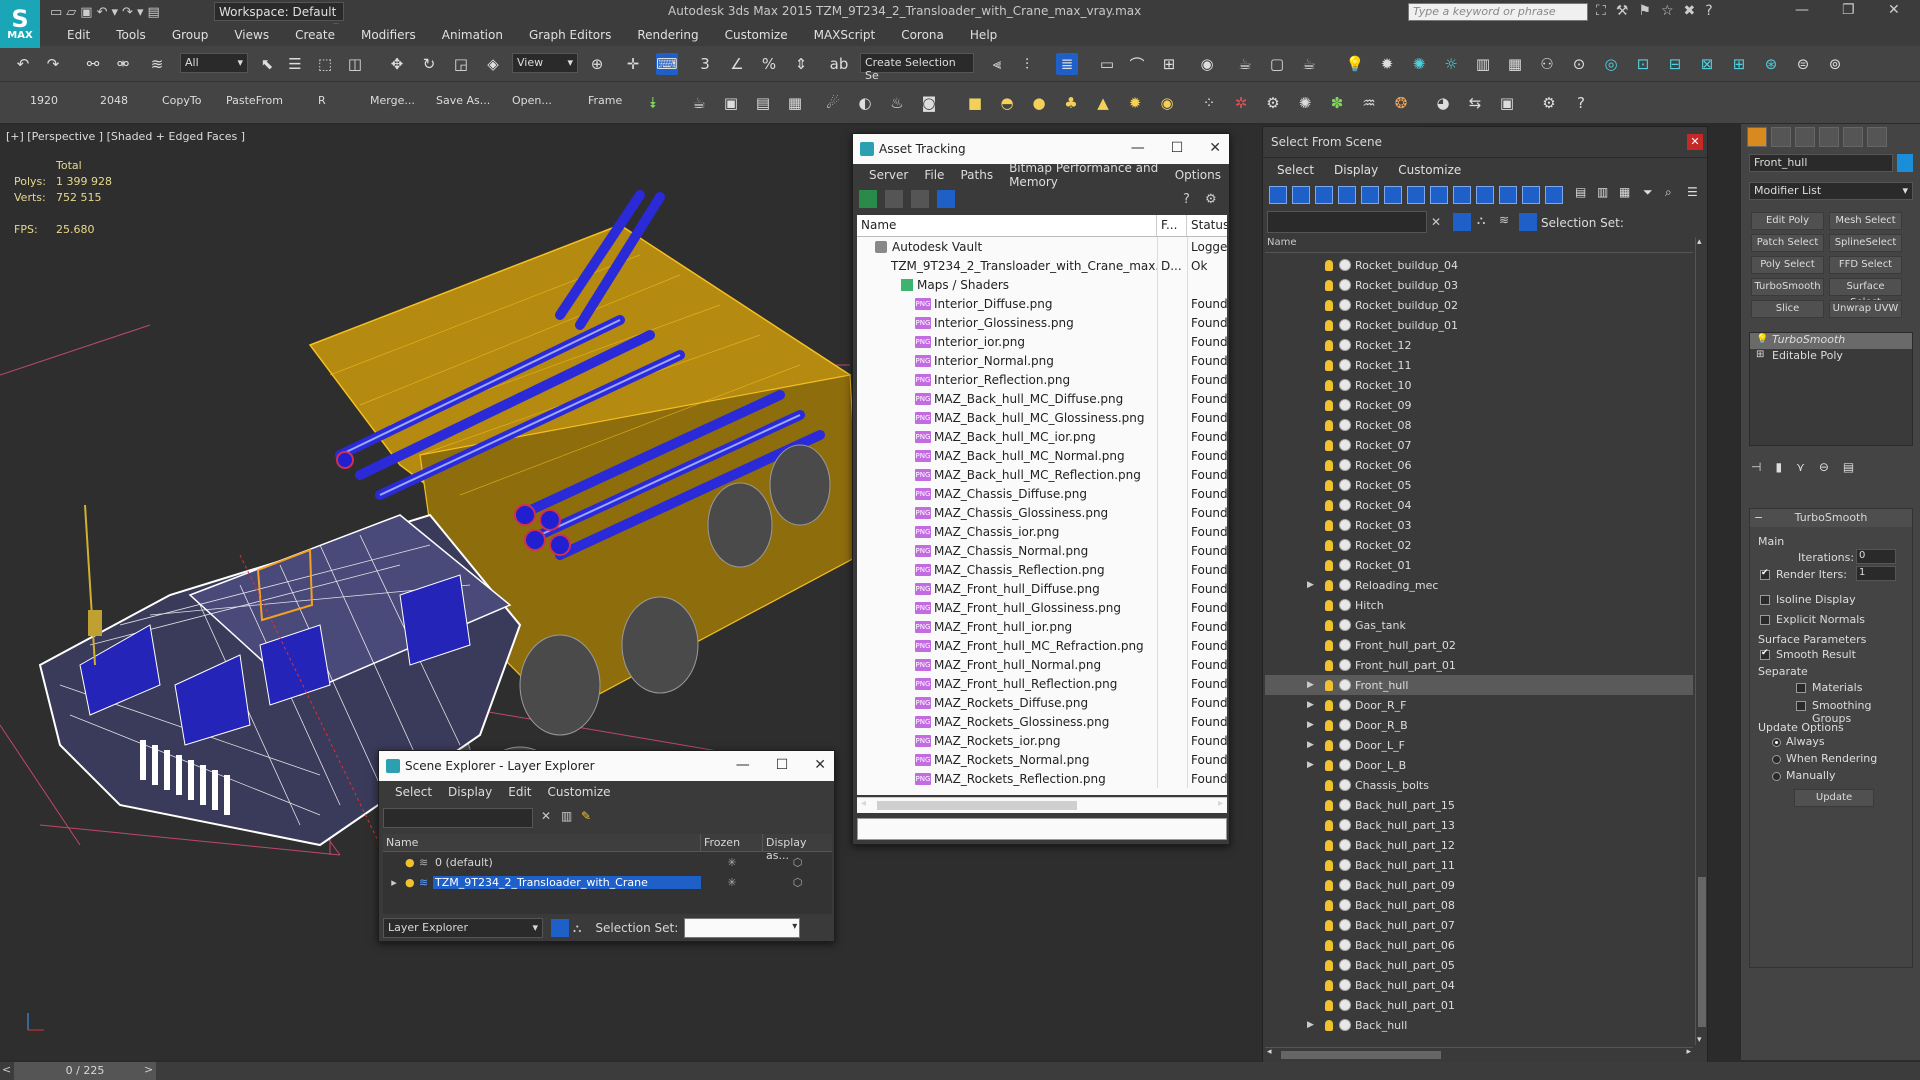 The width and height of the screenshot is (1920, 1080). What do you see at coordinates (732, 862) in the screenshot?
I see `freeze-icon: ✳` at bounding box center [732, 862].